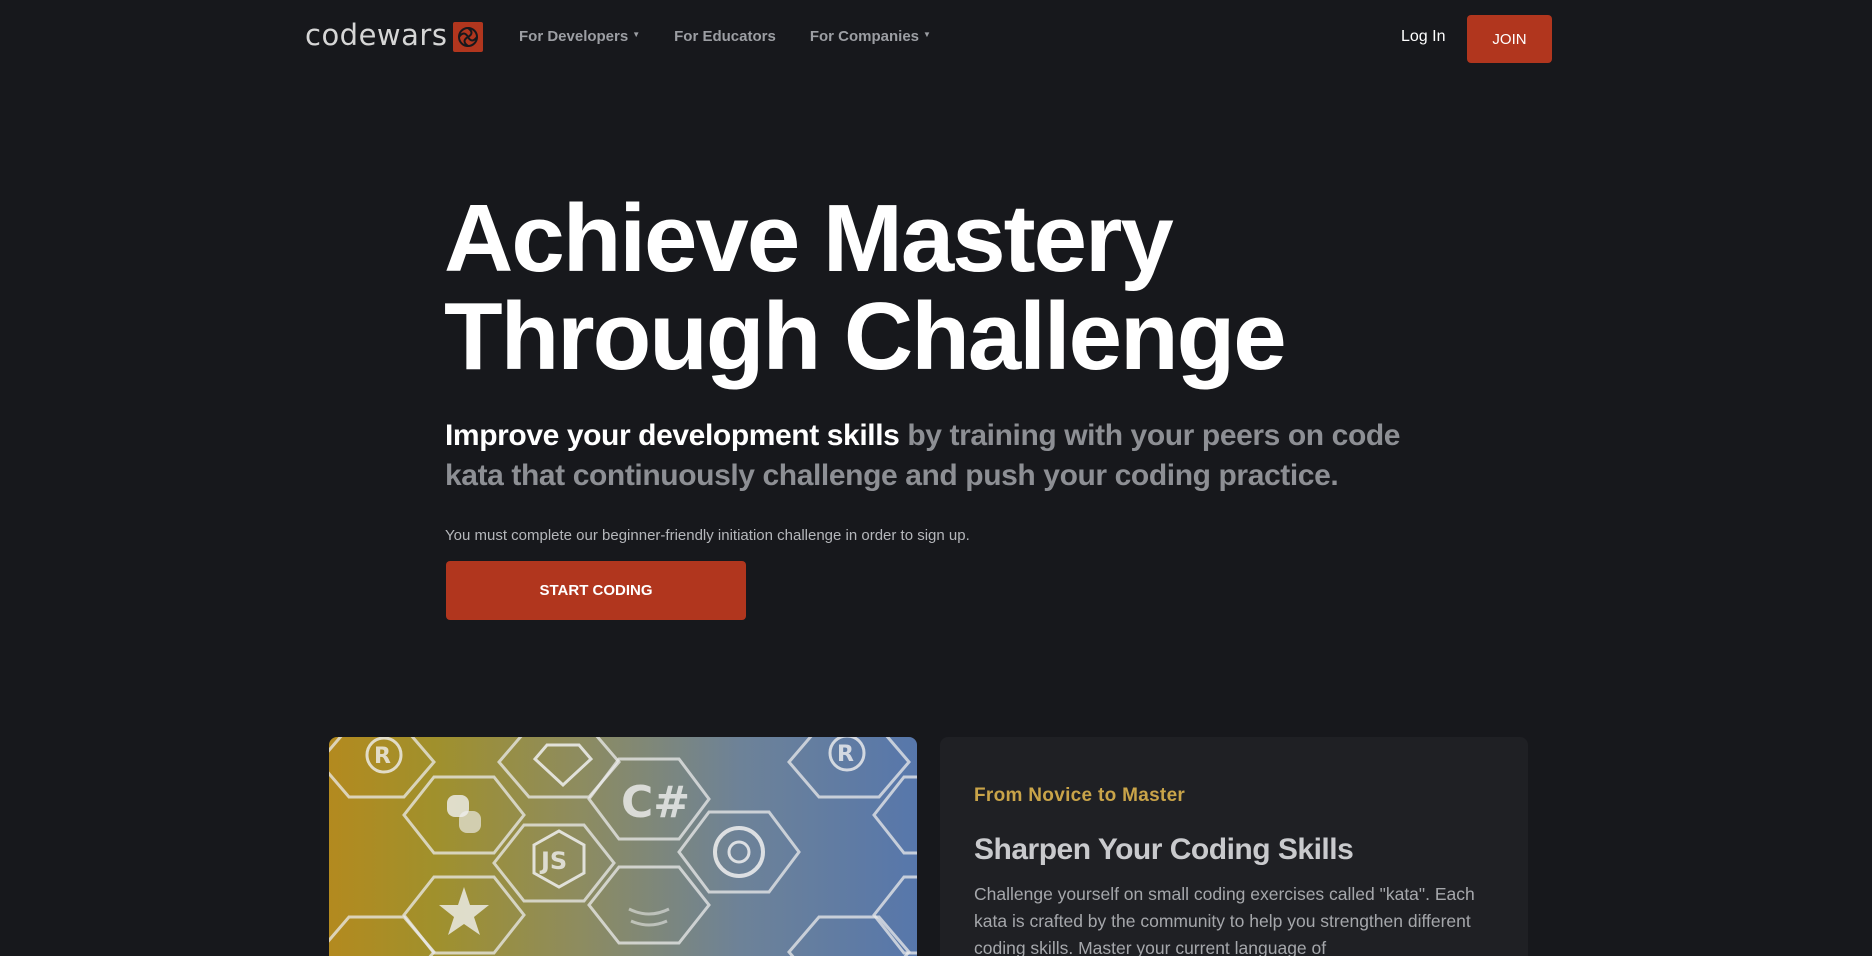 The height and width of the screenshot is (956, 1872). I want to click on nav-for-companies: For Companies ▼, so click(870, 36).